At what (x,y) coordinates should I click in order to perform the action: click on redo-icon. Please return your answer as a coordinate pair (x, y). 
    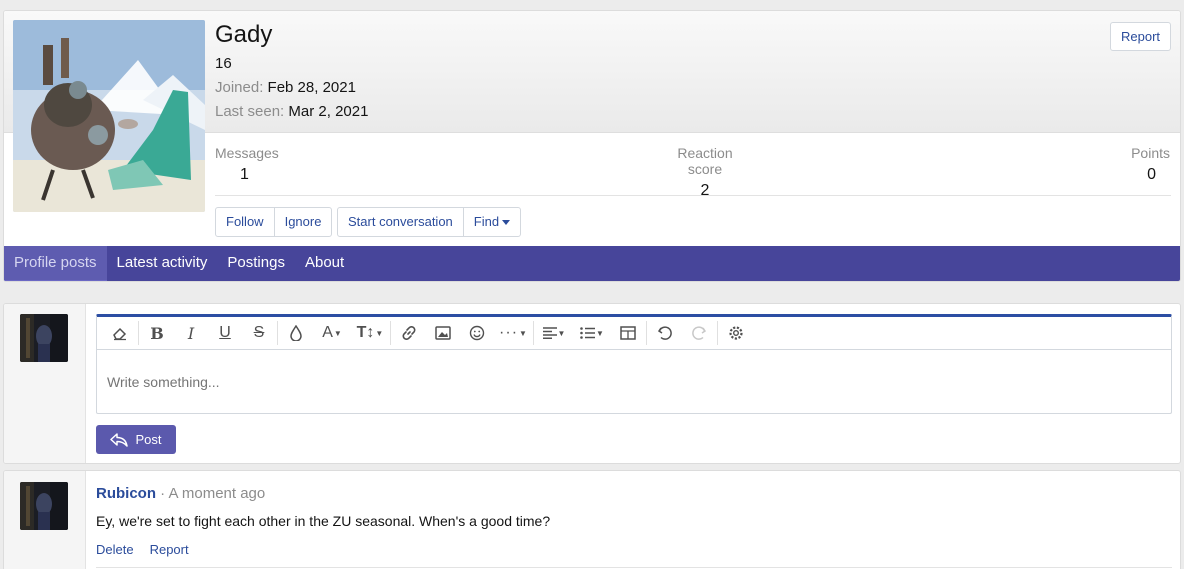
    Looking at the image, I should click on (699, 333).